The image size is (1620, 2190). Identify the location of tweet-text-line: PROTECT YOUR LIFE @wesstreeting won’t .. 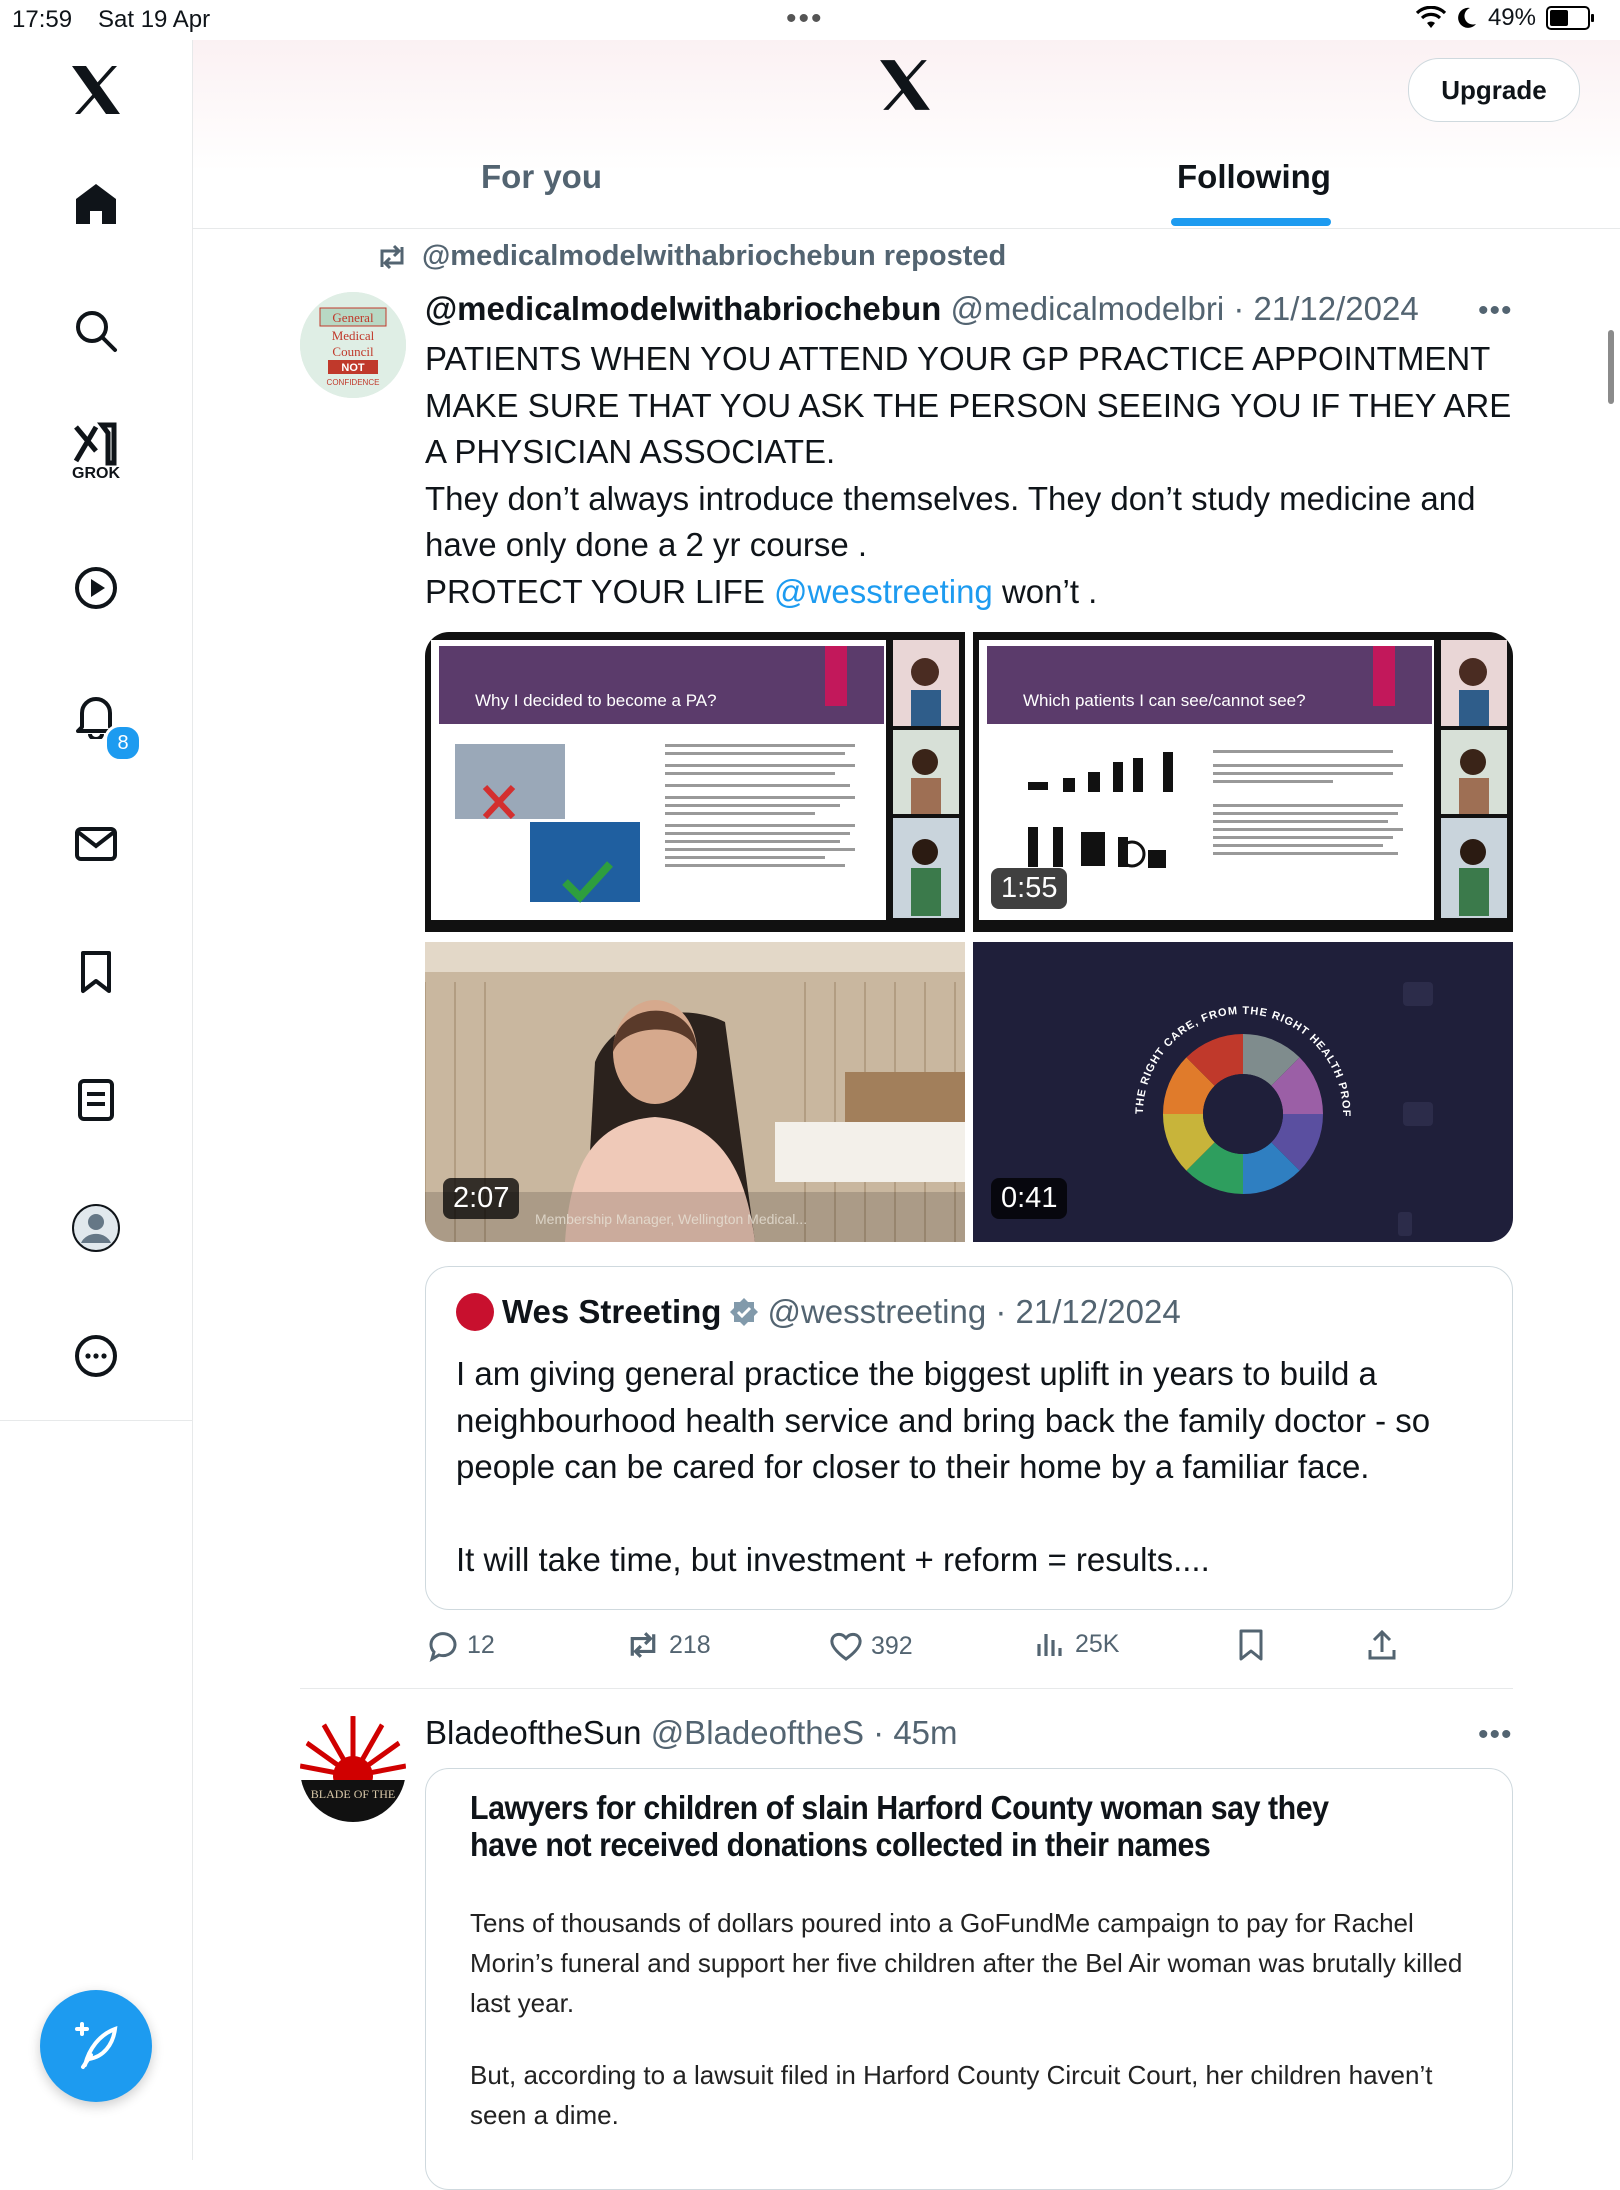
(761, 591).